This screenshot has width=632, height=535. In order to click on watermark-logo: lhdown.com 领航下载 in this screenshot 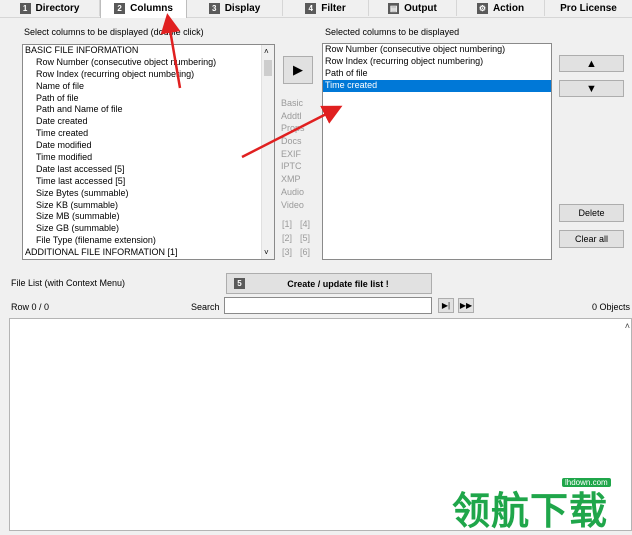, I will do `click(541, 499)`.